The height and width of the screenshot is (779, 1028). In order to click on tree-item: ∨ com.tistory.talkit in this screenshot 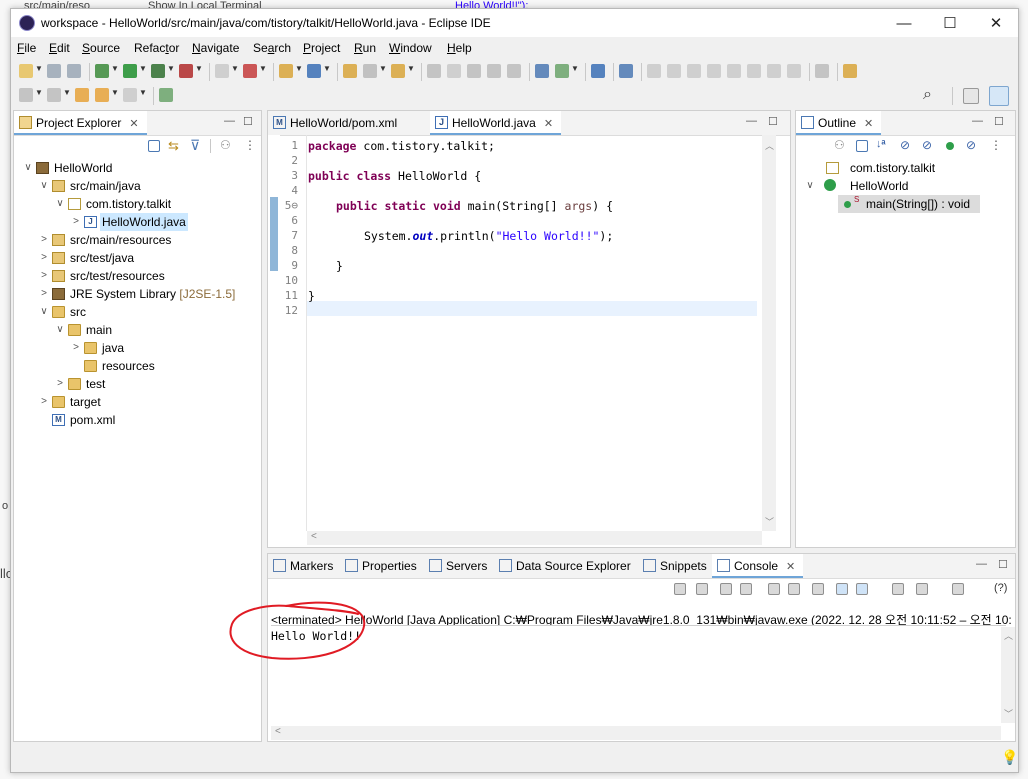, I will do `click(136, 204)`.